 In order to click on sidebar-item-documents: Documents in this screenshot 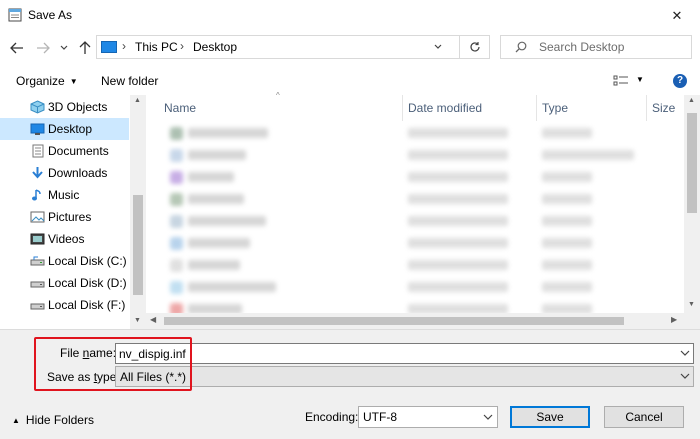, I will do `click(64, 151)`.